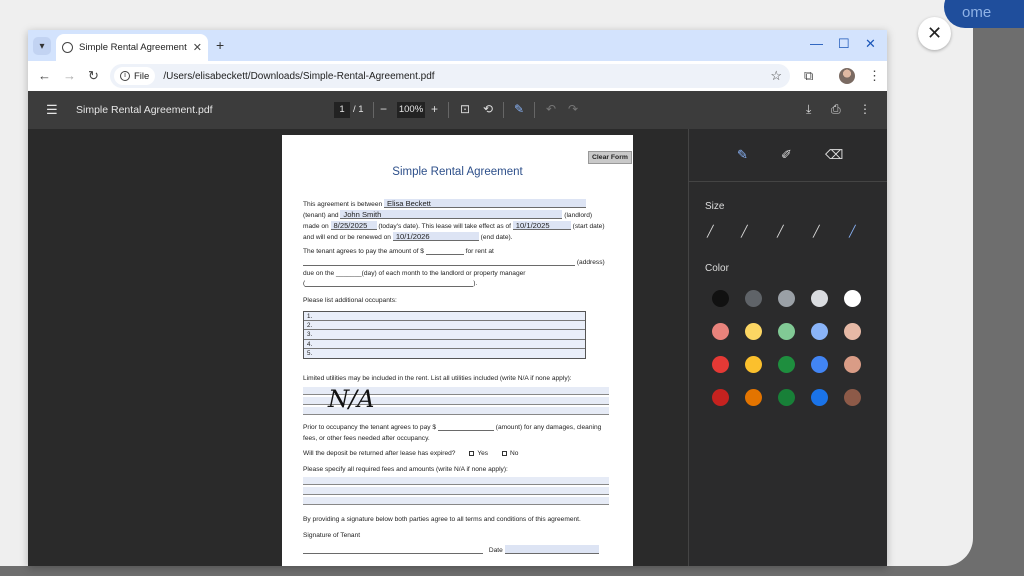 The image size is (1024, 576). Describe the element at coordinates (435, 236) in the screenshot. I see `end-date-field: 10/1/2026` at that location.